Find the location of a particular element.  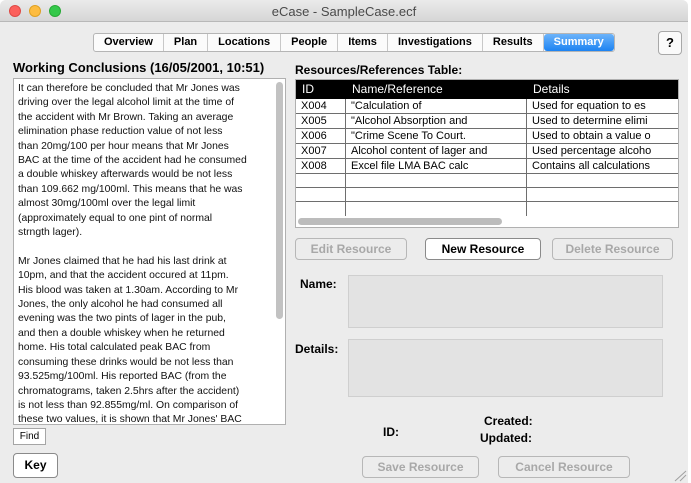

window-title: eCase - SampleCase.ecf is located at coordinates (344, 11).